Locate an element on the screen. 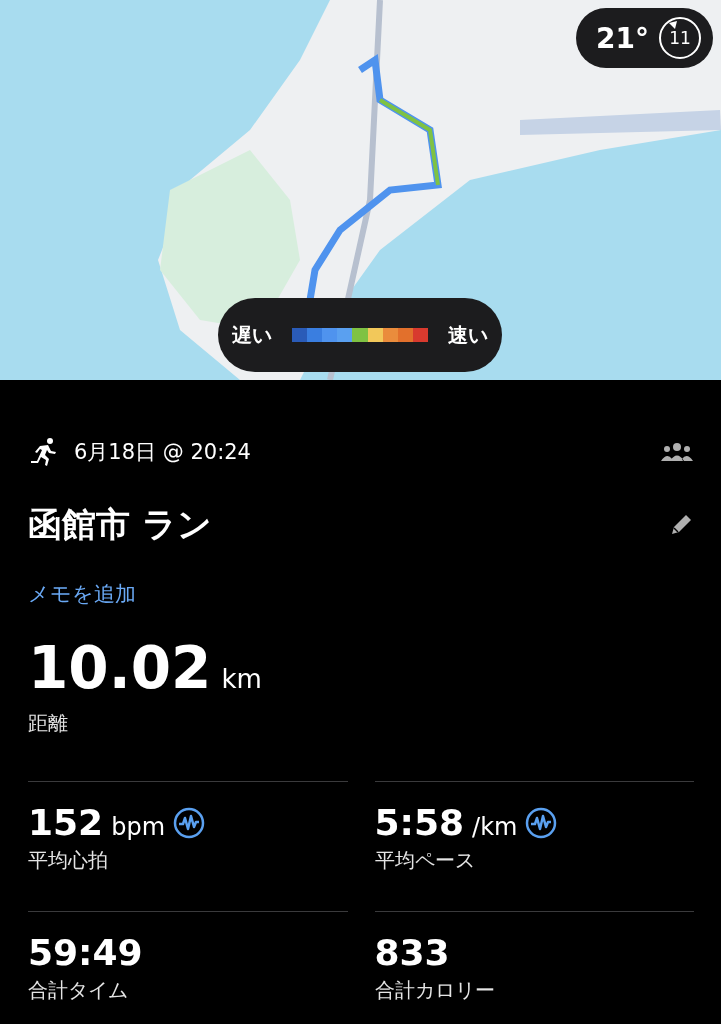 This screenshot has width=721, height=1024. stat-label: 合計タイム is located at coordinates (78, 990).